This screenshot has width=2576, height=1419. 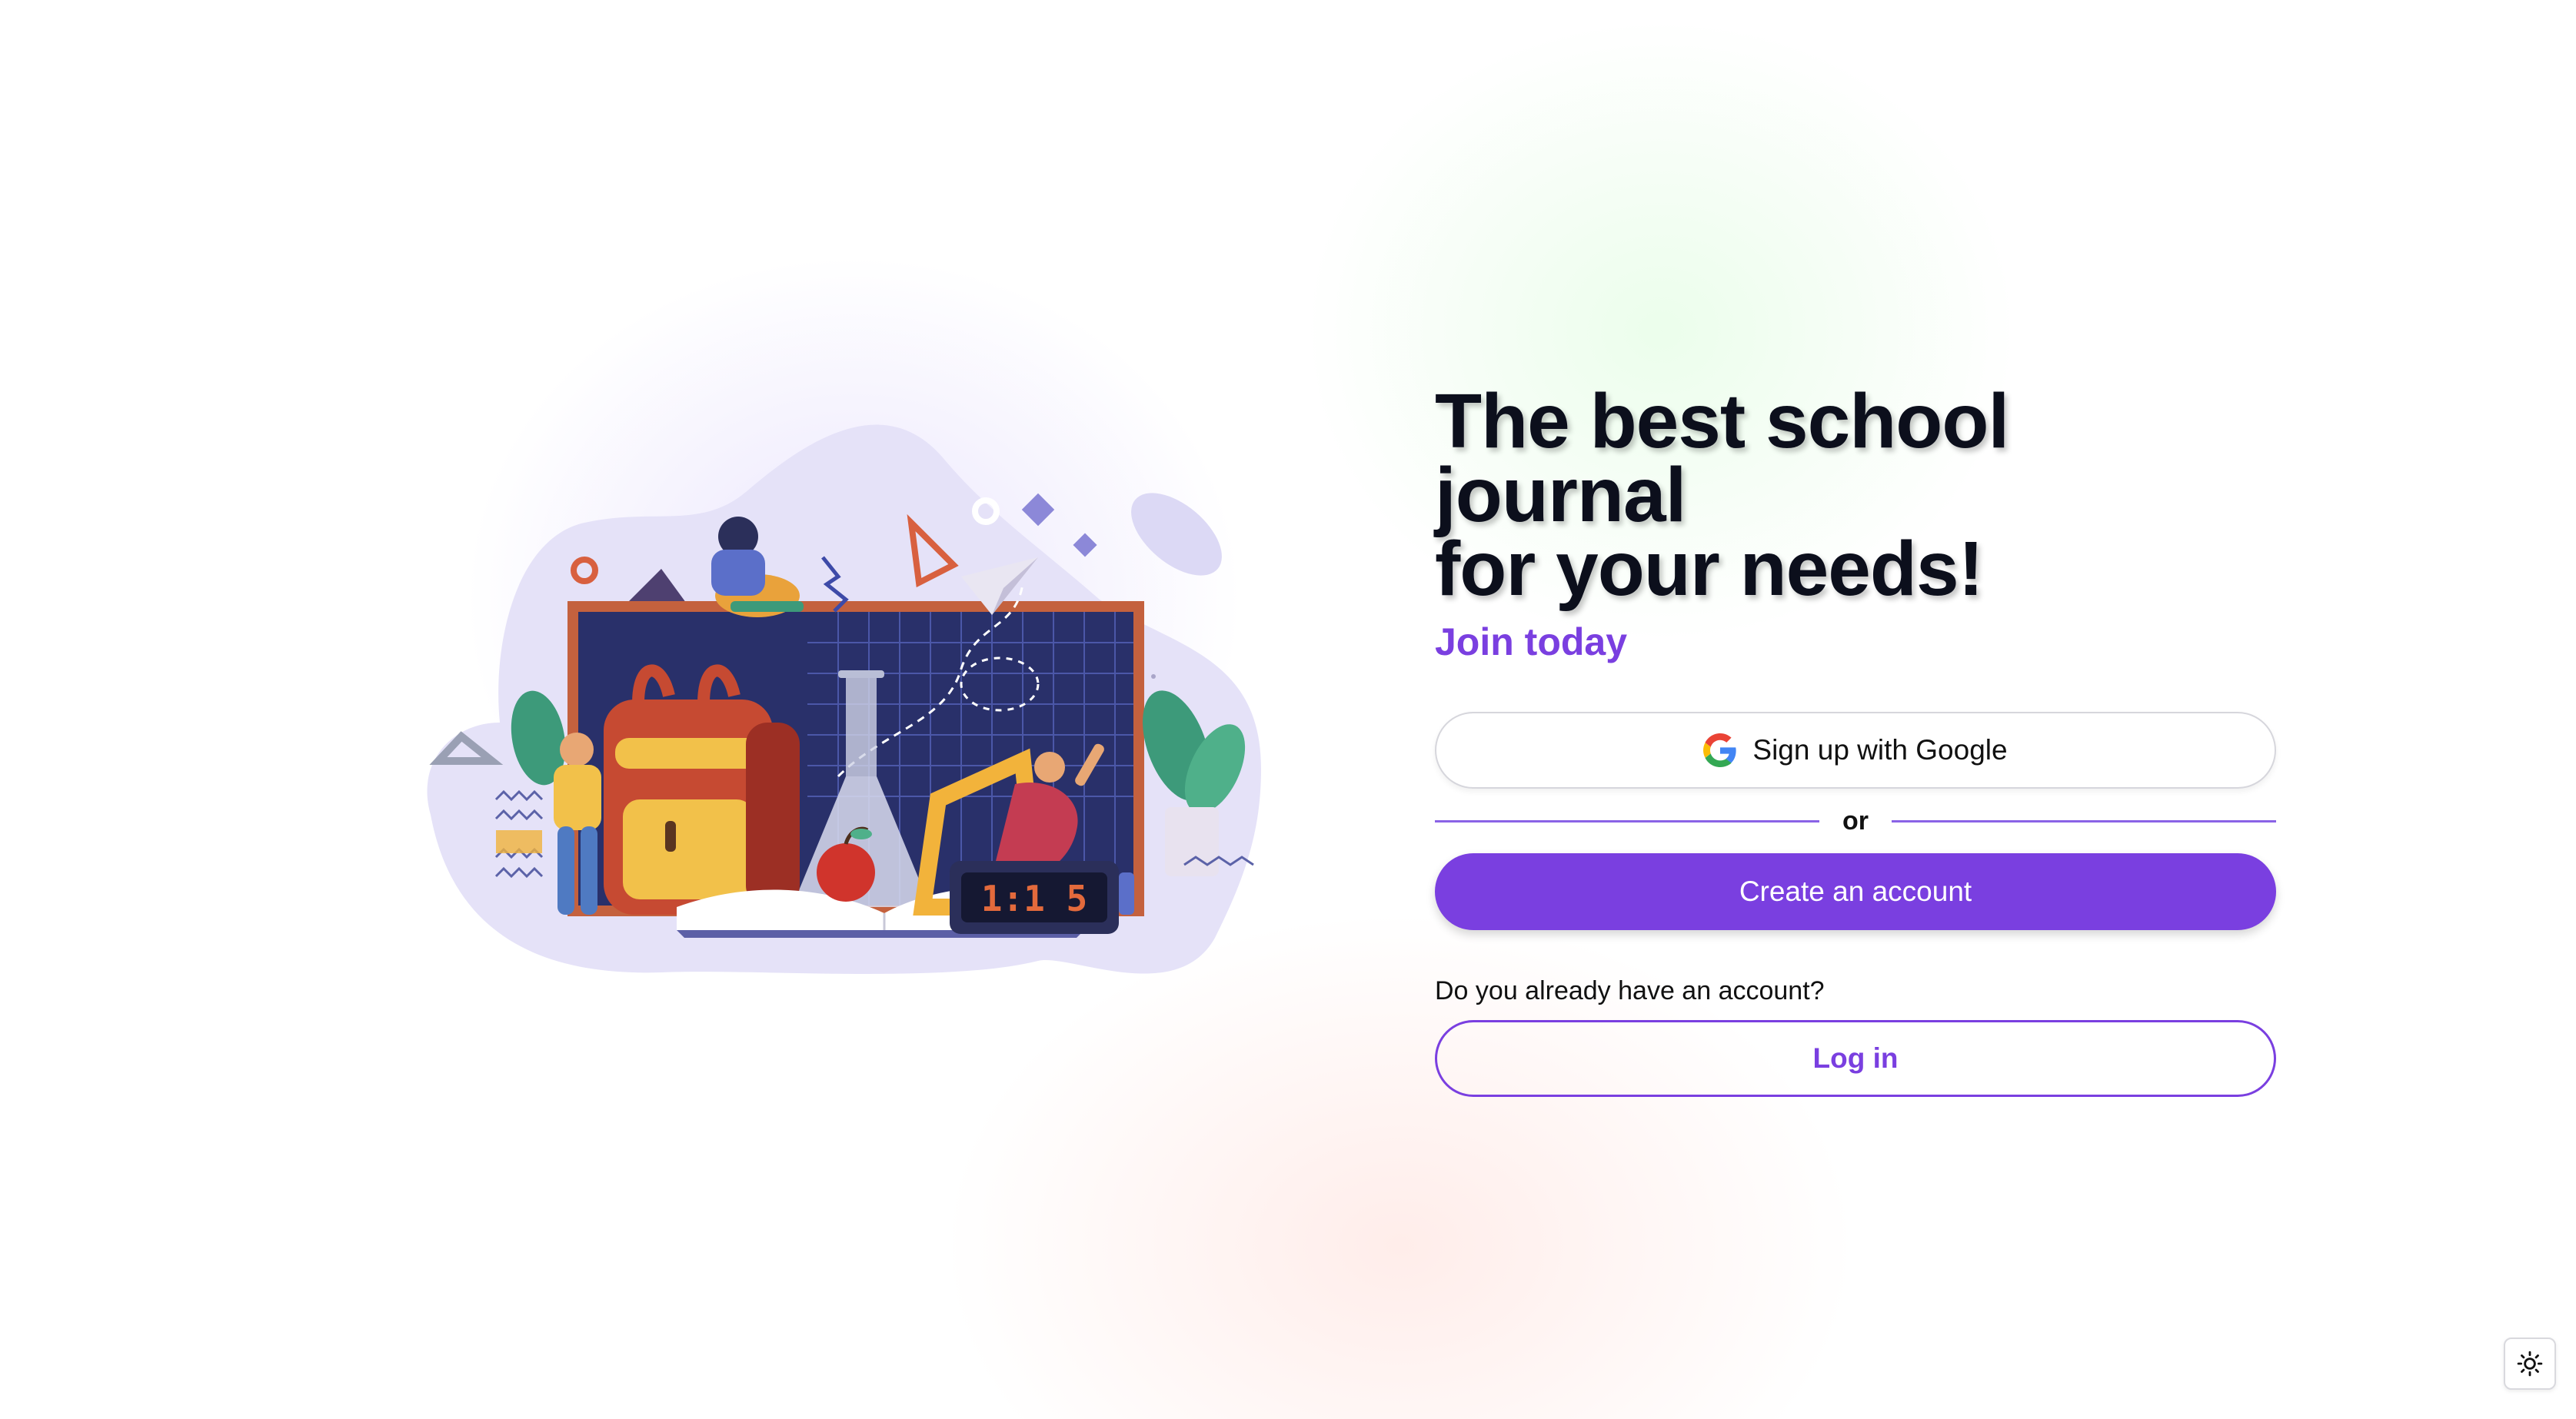 What do you see at coordinates (1710, 569) in the screenshot?
I see `title-line-2: for your needs!` at bounding box center [1710, 569].